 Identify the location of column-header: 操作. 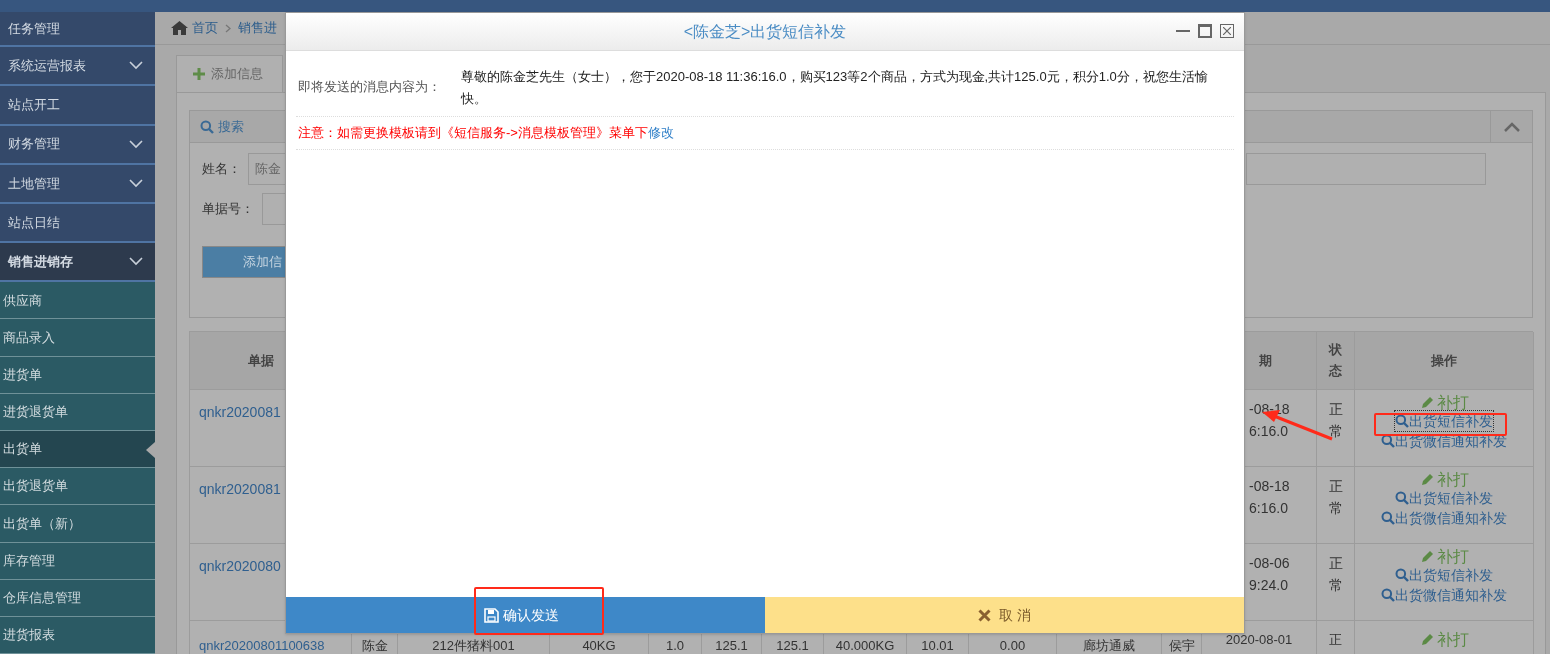
(1444, 361).